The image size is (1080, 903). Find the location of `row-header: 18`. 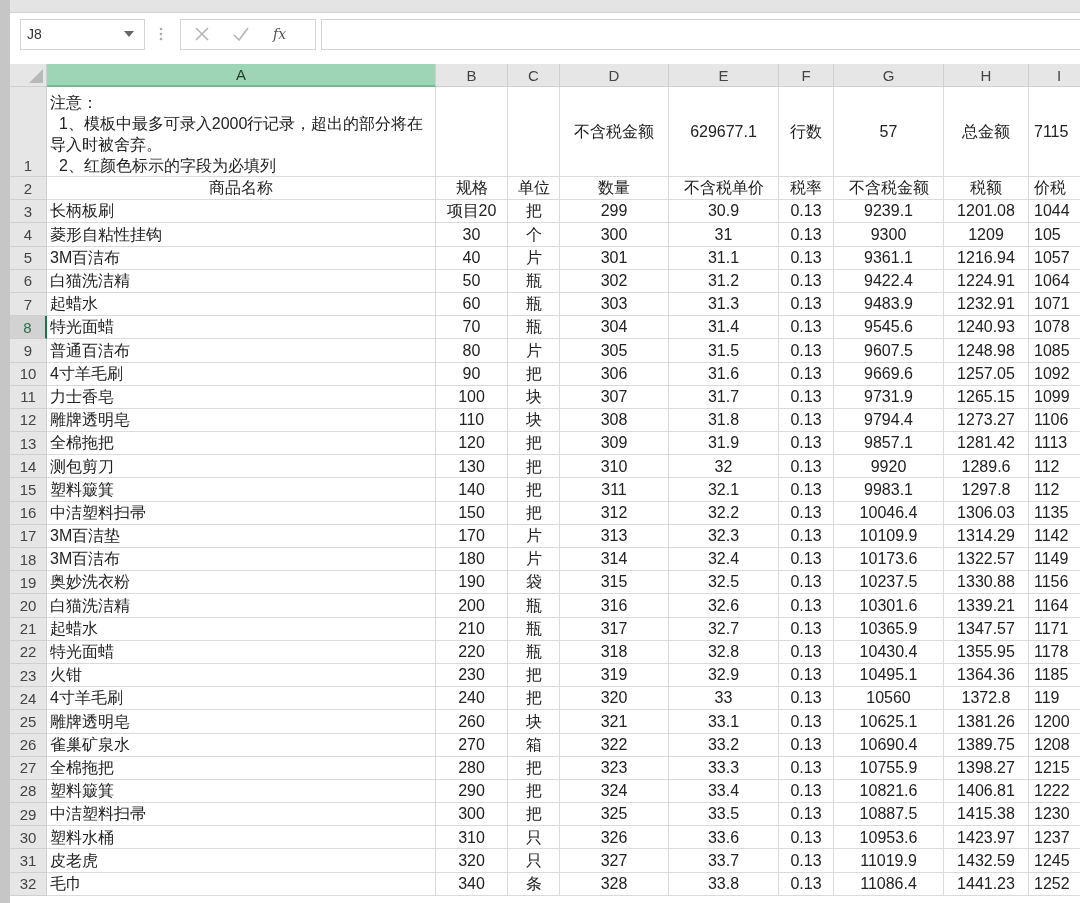

row-header: 18 is located at coordinates (28, 560).